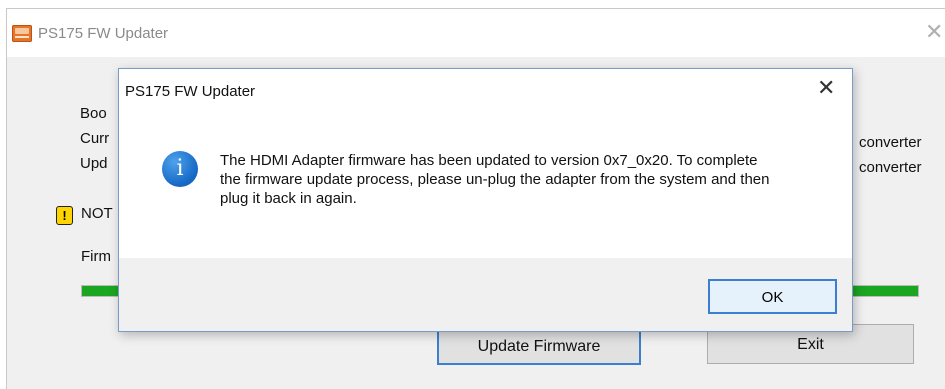  What do you see at coordinates (103, 33) in the screenshot?
I see `main-window-title: PS175 FW Updater` at bounding box center [103, 33].